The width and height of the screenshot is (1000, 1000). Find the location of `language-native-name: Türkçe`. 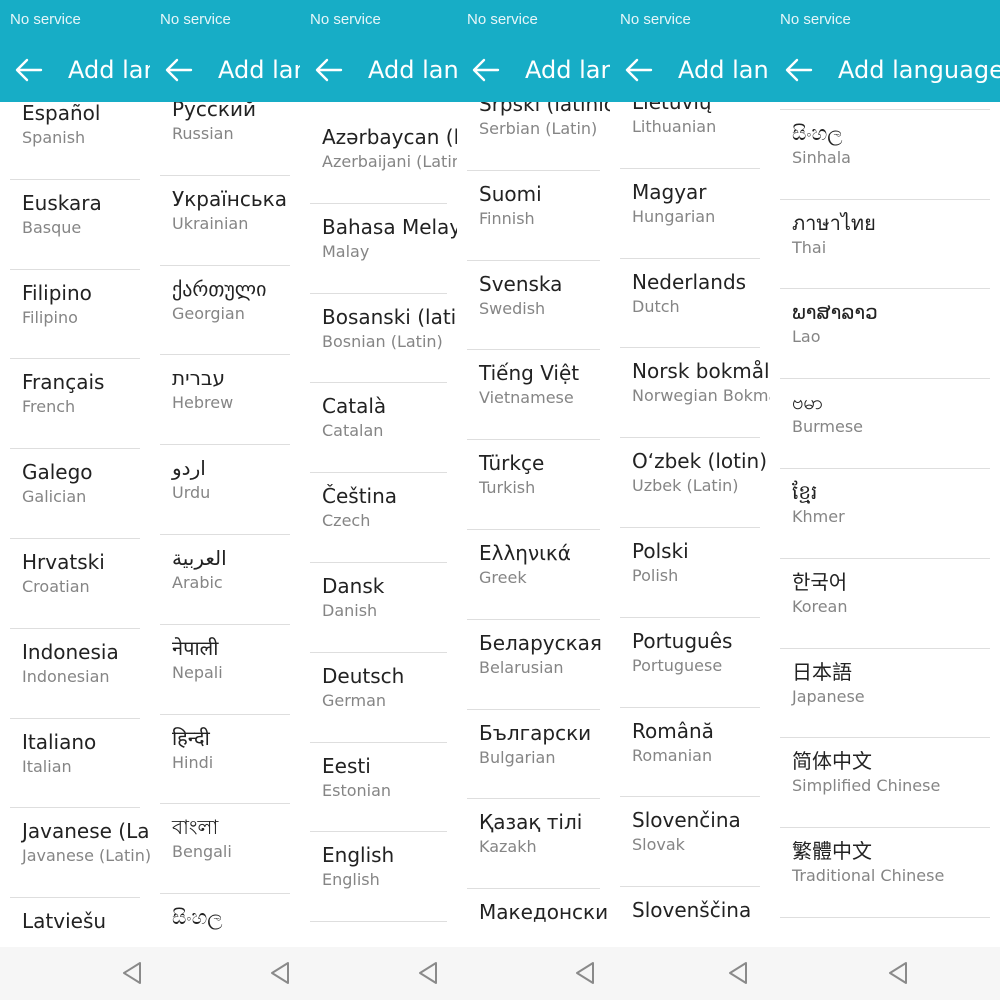

language-native-name: Türkçe is located at coordinates (512, 463).